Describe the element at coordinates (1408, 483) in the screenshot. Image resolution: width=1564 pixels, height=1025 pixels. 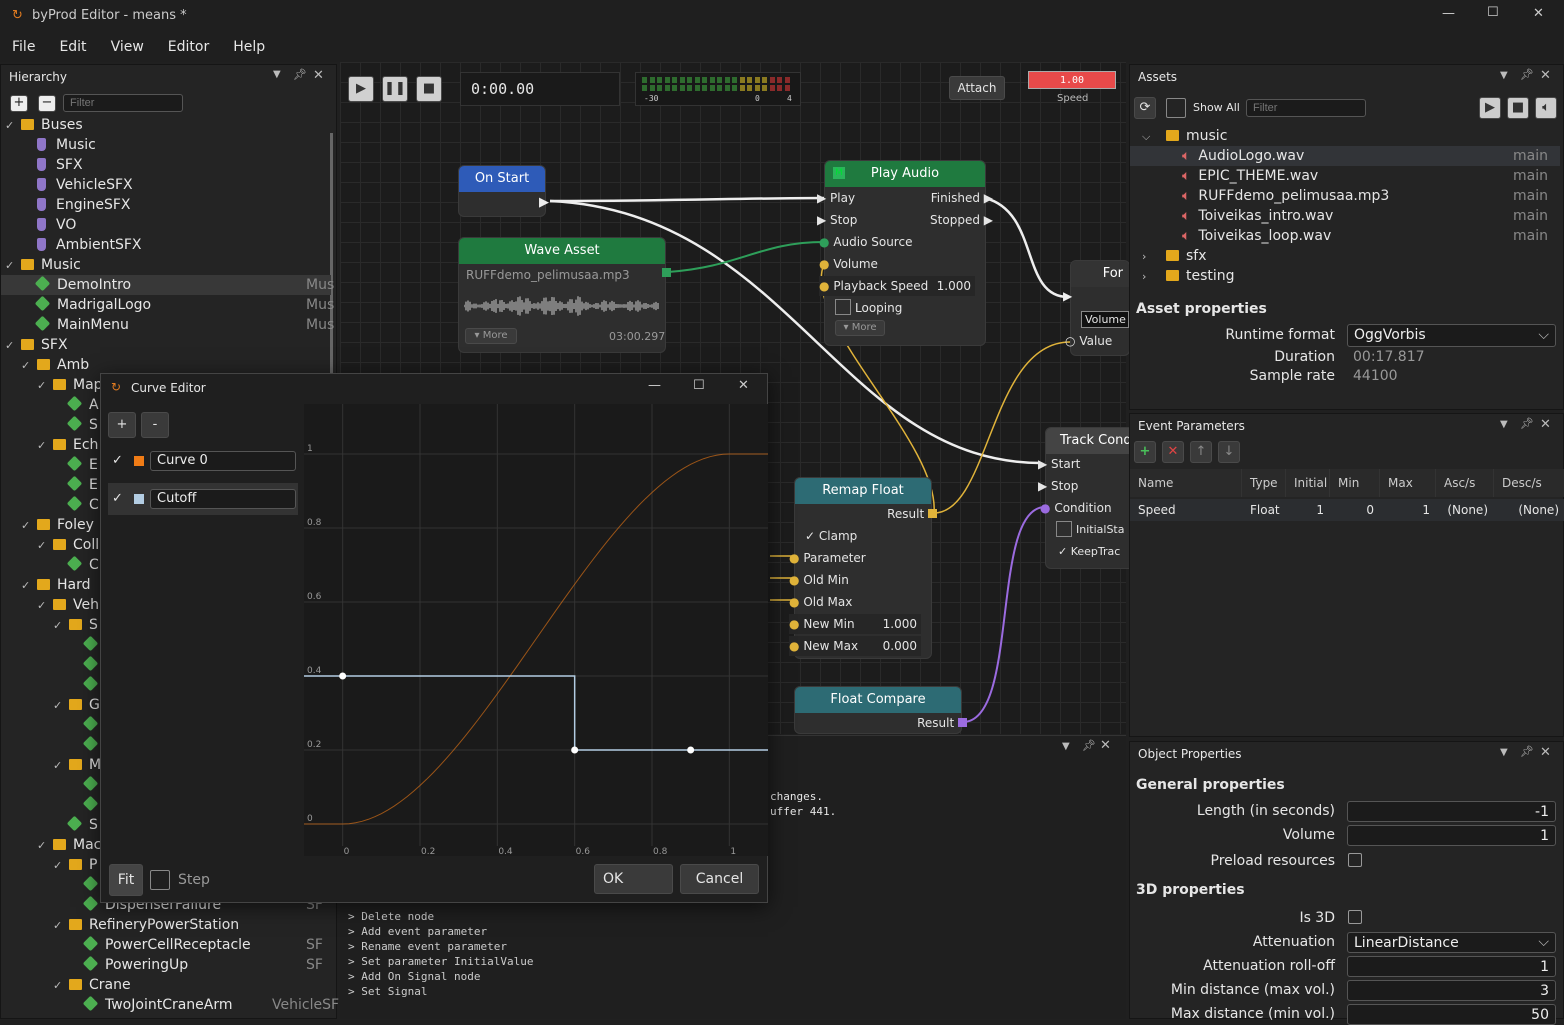
I see `column-header: Max` at that location.